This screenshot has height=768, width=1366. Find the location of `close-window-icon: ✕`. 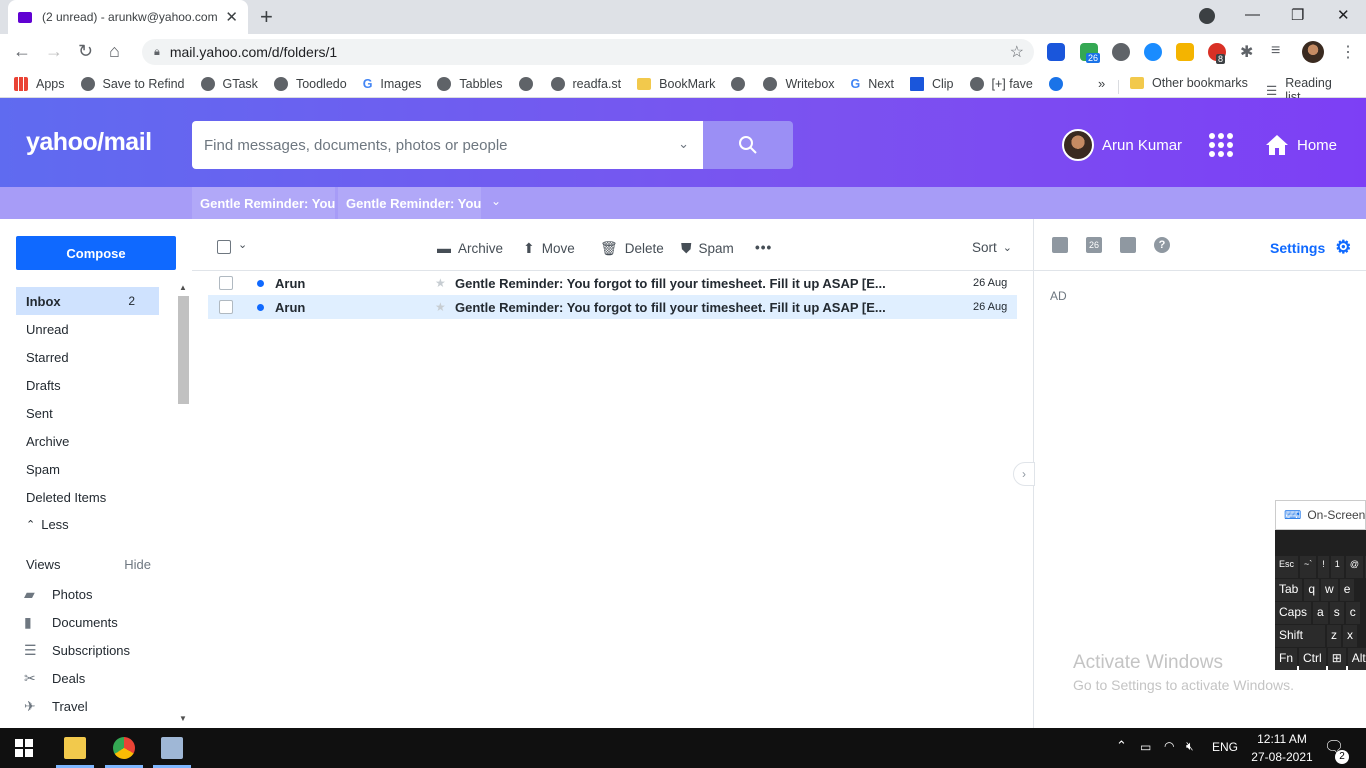

close-window-icon: ✕ is located at coordinates (1343, 15).